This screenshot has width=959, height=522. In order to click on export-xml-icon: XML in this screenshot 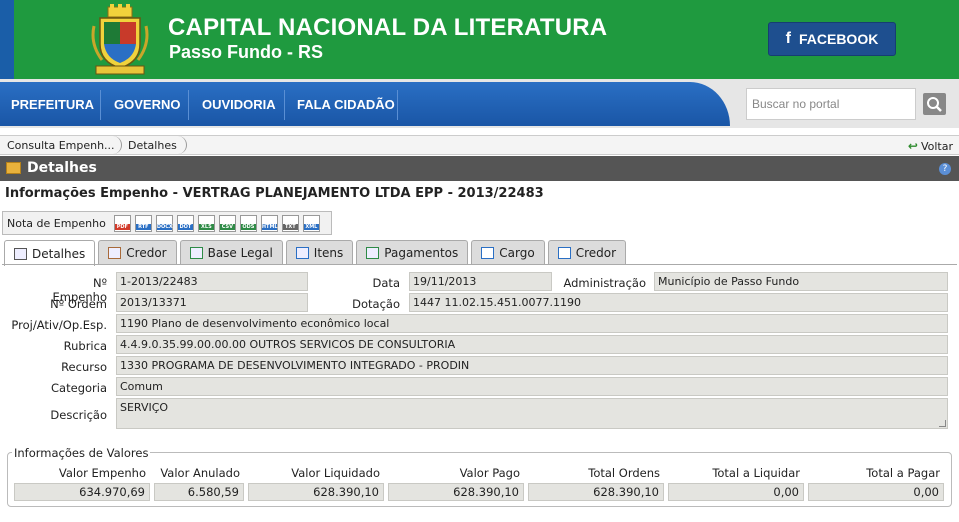, I will do `click(311, 223)`.